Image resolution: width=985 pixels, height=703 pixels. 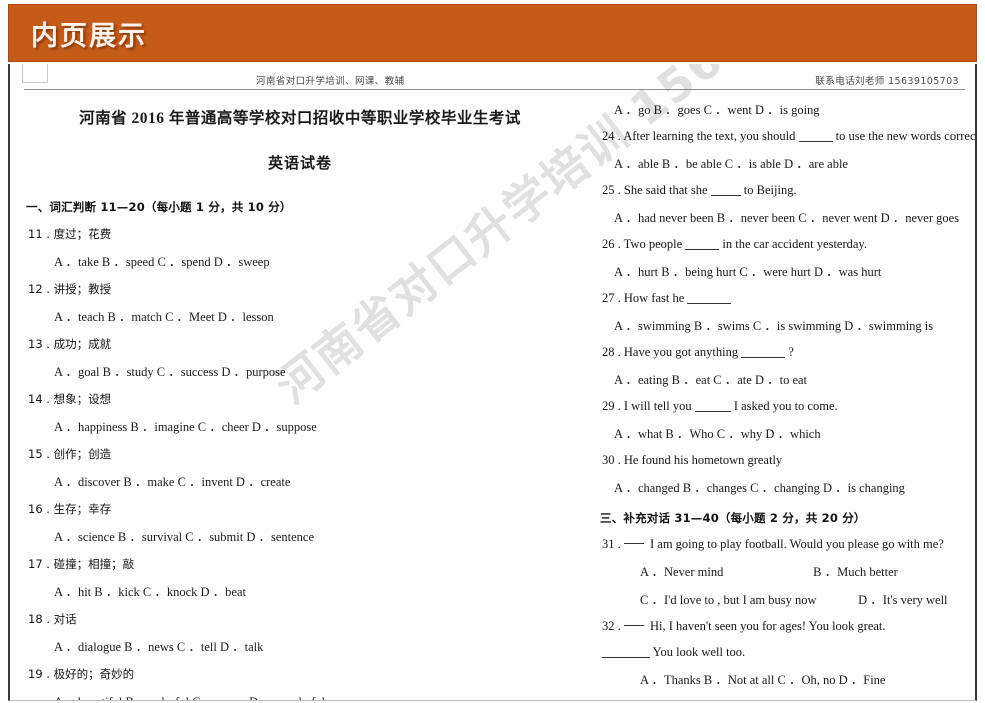 I want to click on dialogue-reply: You look well too., so click(x=785, y=652).